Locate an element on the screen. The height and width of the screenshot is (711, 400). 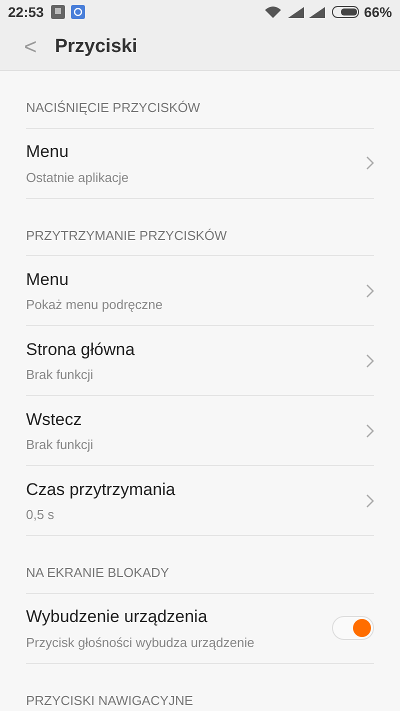
row-subtitle: Pokaż menu podręczne is located at coordinates (95, 305).